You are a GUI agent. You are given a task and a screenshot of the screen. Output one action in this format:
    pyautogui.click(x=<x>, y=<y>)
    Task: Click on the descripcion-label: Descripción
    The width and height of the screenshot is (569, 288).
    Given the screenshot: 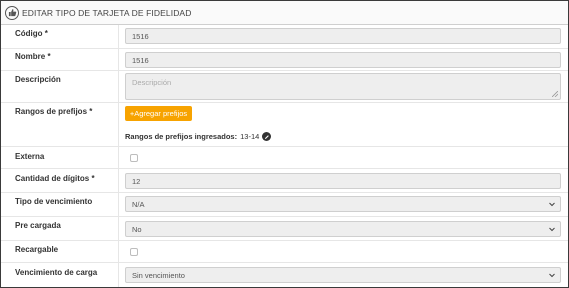 What is the action you would take?
    pyautogui.click(x=38, y=79)
    